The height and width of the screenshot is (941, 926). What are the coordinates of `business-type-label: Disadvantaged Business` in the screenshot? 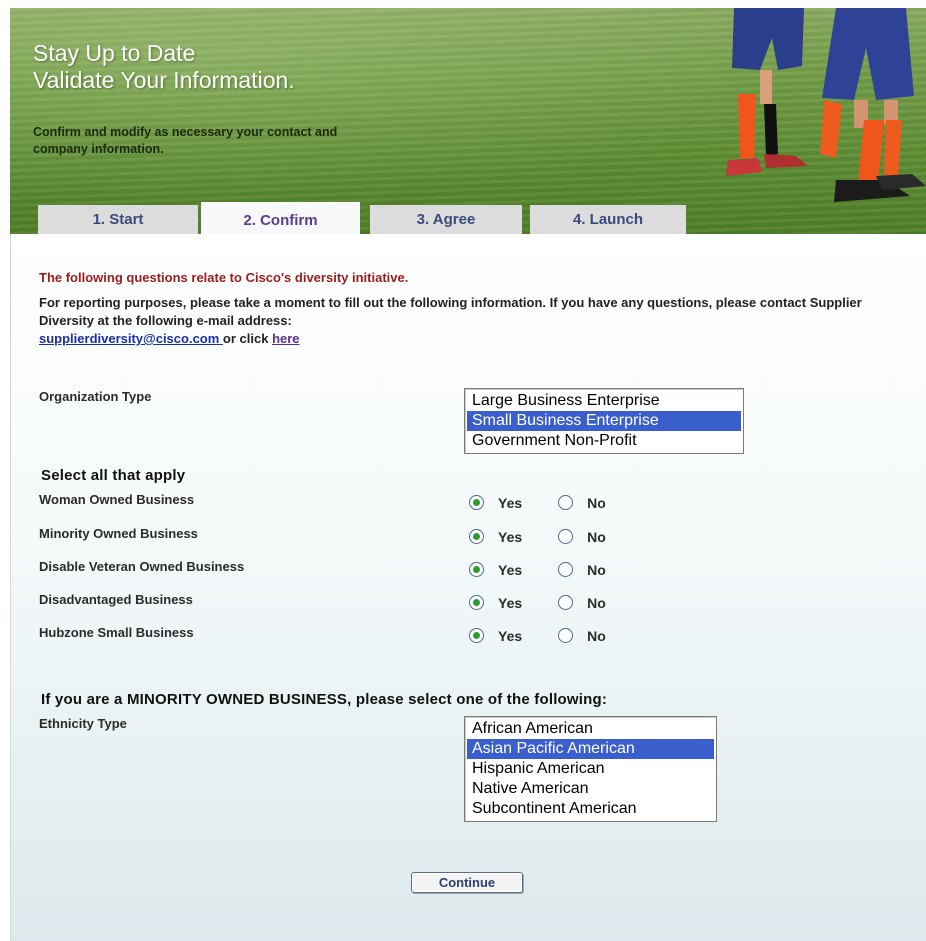 It's located at (116, 599).